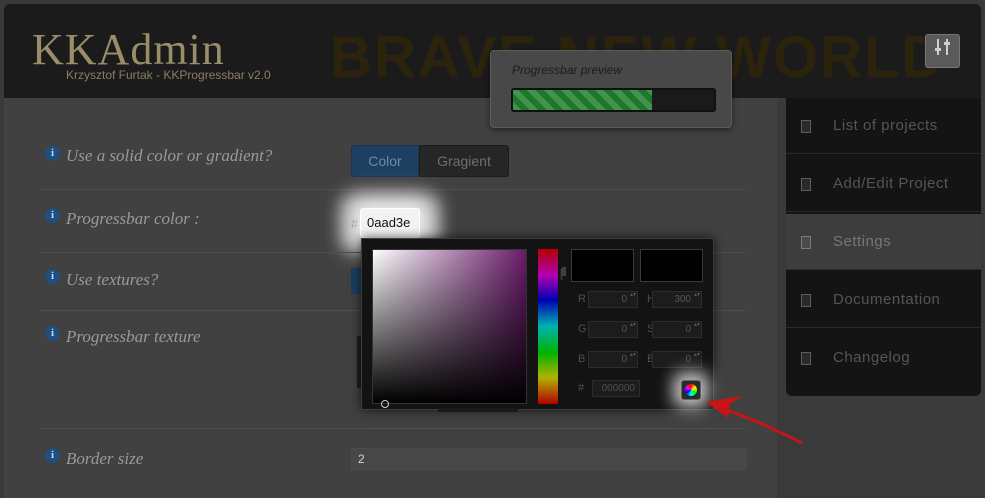 This screenshot has height=498, width=985. Describe the element at coordinates (478, 410) in the screenshot. I see `picker-bottom-tab` at that location.